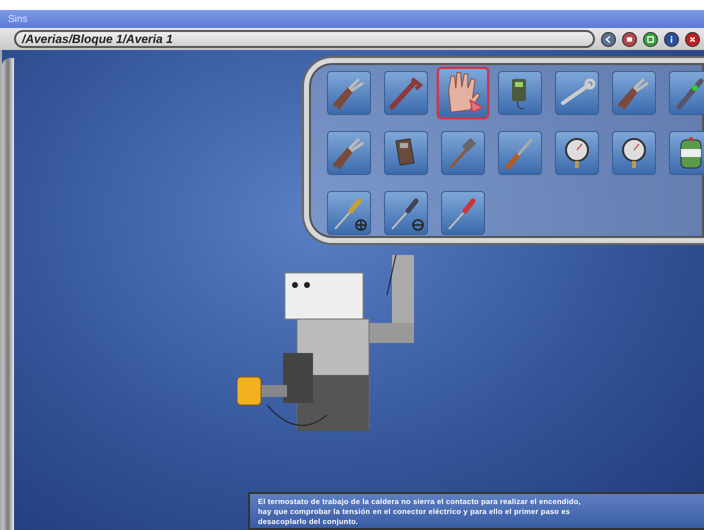 This screenshot has height=530, width=704. What do you see at coordinates (671, 39) in the screenshot?
I see `info-button` at bounding box center [671, 39].